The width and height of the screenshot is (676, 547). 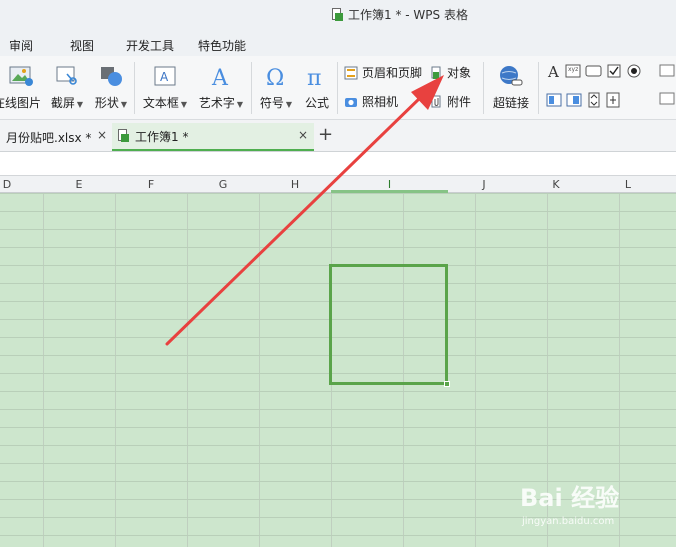 What do you see at coordinates (568, 521) in the screenshot?
I see `watermark-url: jingyan.baidu.com` at bounding box center [568, 521].